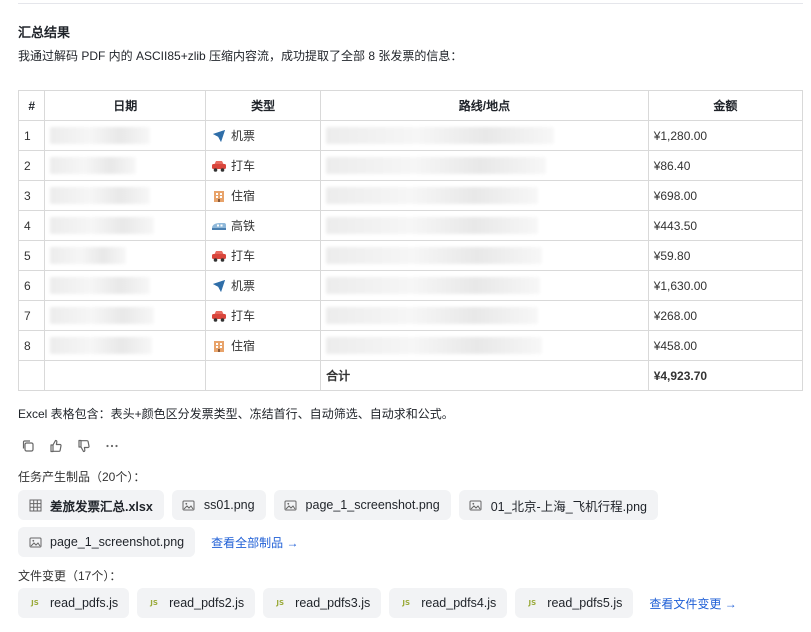 This screenshot has width=811, height=632. What do you see at coordinates (484, 375) in the screenshot?
I see `total-label: 合计` at bounding box center [484, 375].